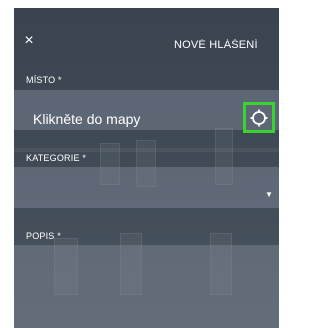  What do you see at coordinates (269, 194) in the screenshot?
I see `dropdown-arrow-icon: ▼` at bounding box center [269, 194].